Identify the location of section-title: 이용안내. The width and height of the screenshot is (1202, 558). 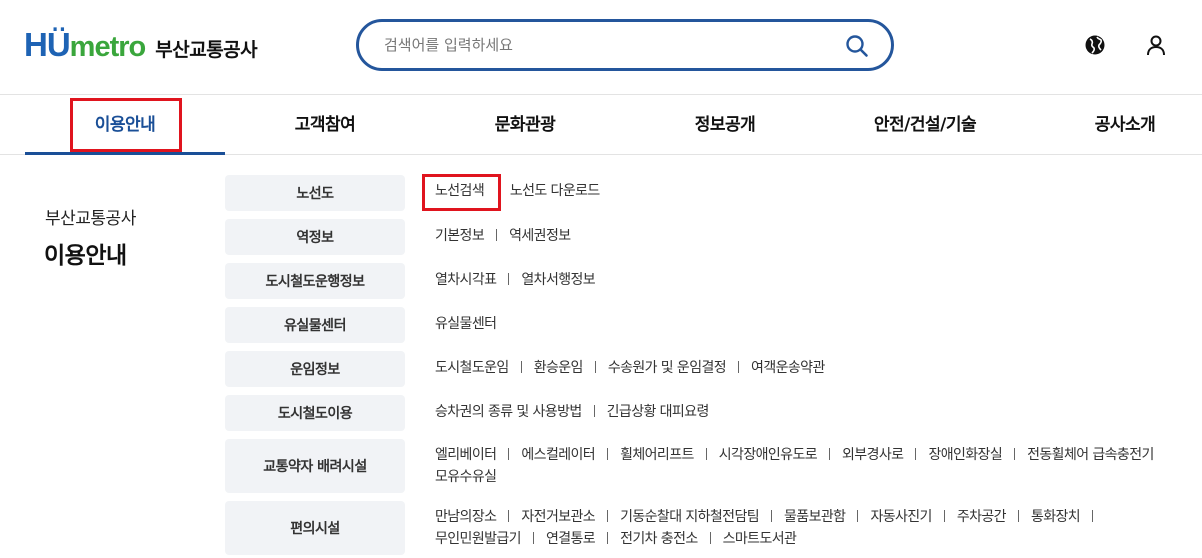
(85, 256).